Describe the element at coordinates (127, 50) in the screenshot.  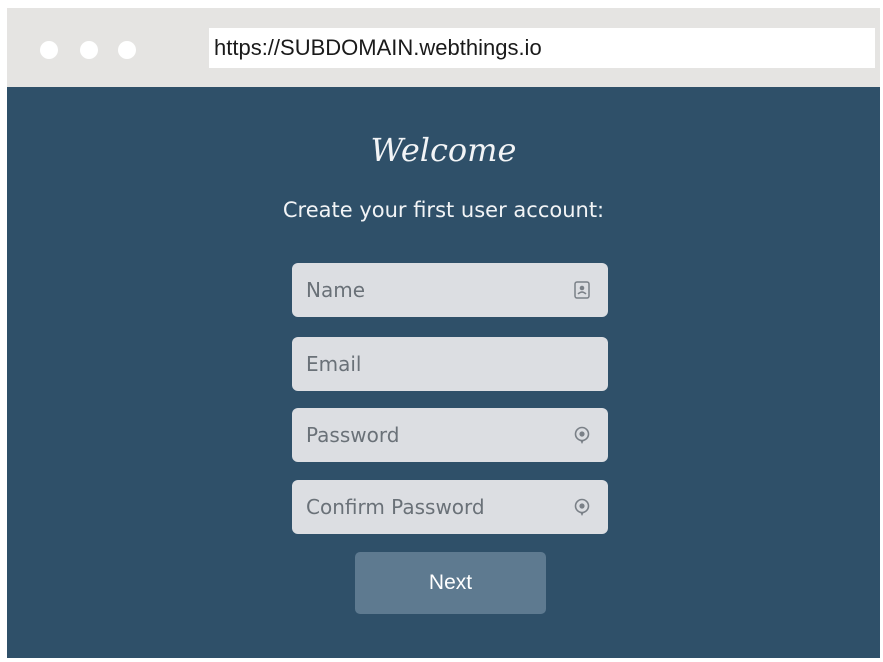
I see `window-maximize-dot` at that location.